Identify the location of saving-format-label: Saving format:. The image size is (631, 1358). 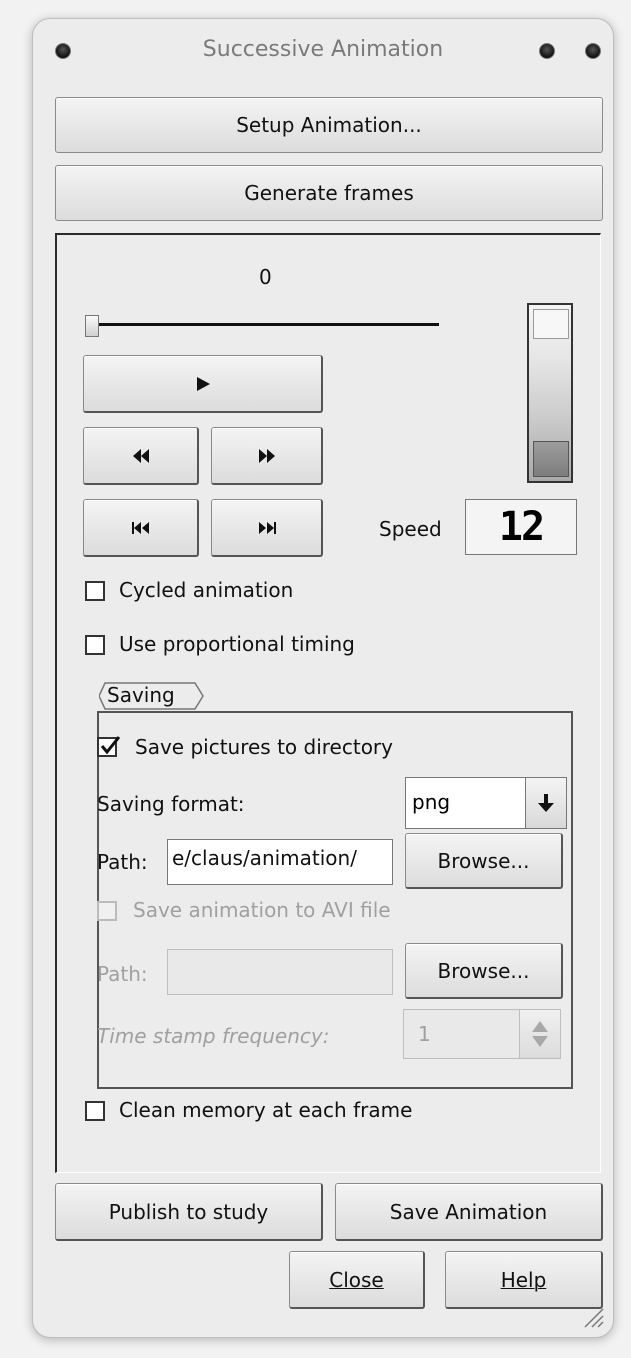
(171, 804).